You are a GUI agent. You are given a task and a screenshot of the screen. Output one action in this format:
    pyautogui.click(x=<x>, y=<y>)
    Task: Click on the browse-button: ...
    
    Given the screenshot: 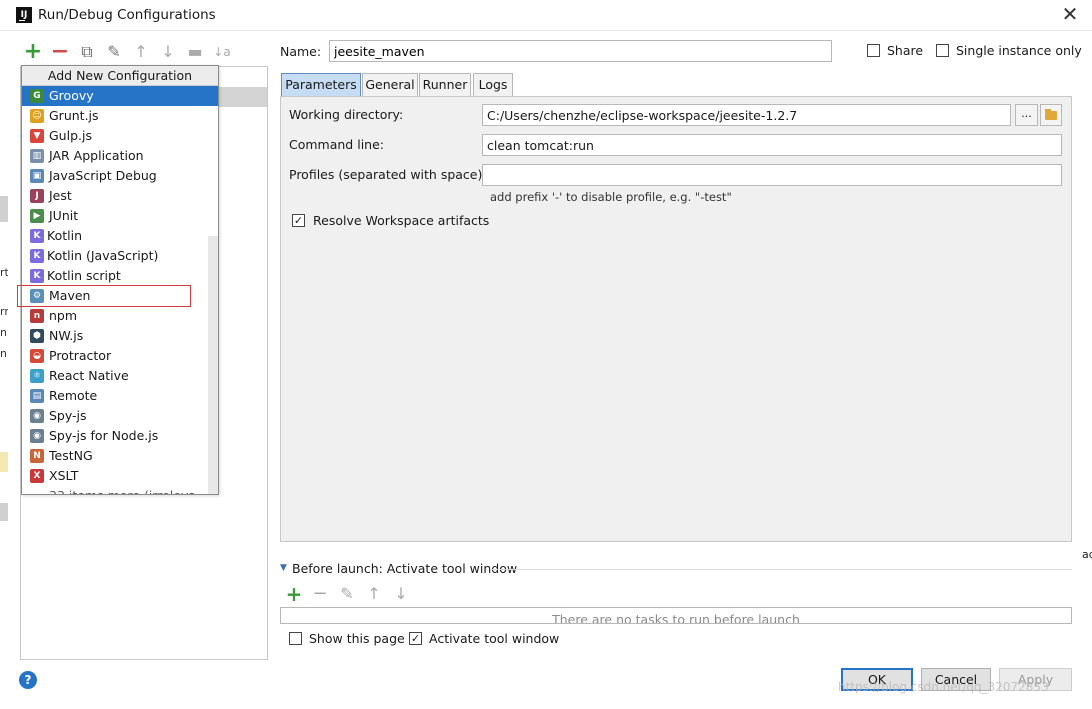 What is the action you would take?
    pyautogui.click(x=1026, y=115)
    